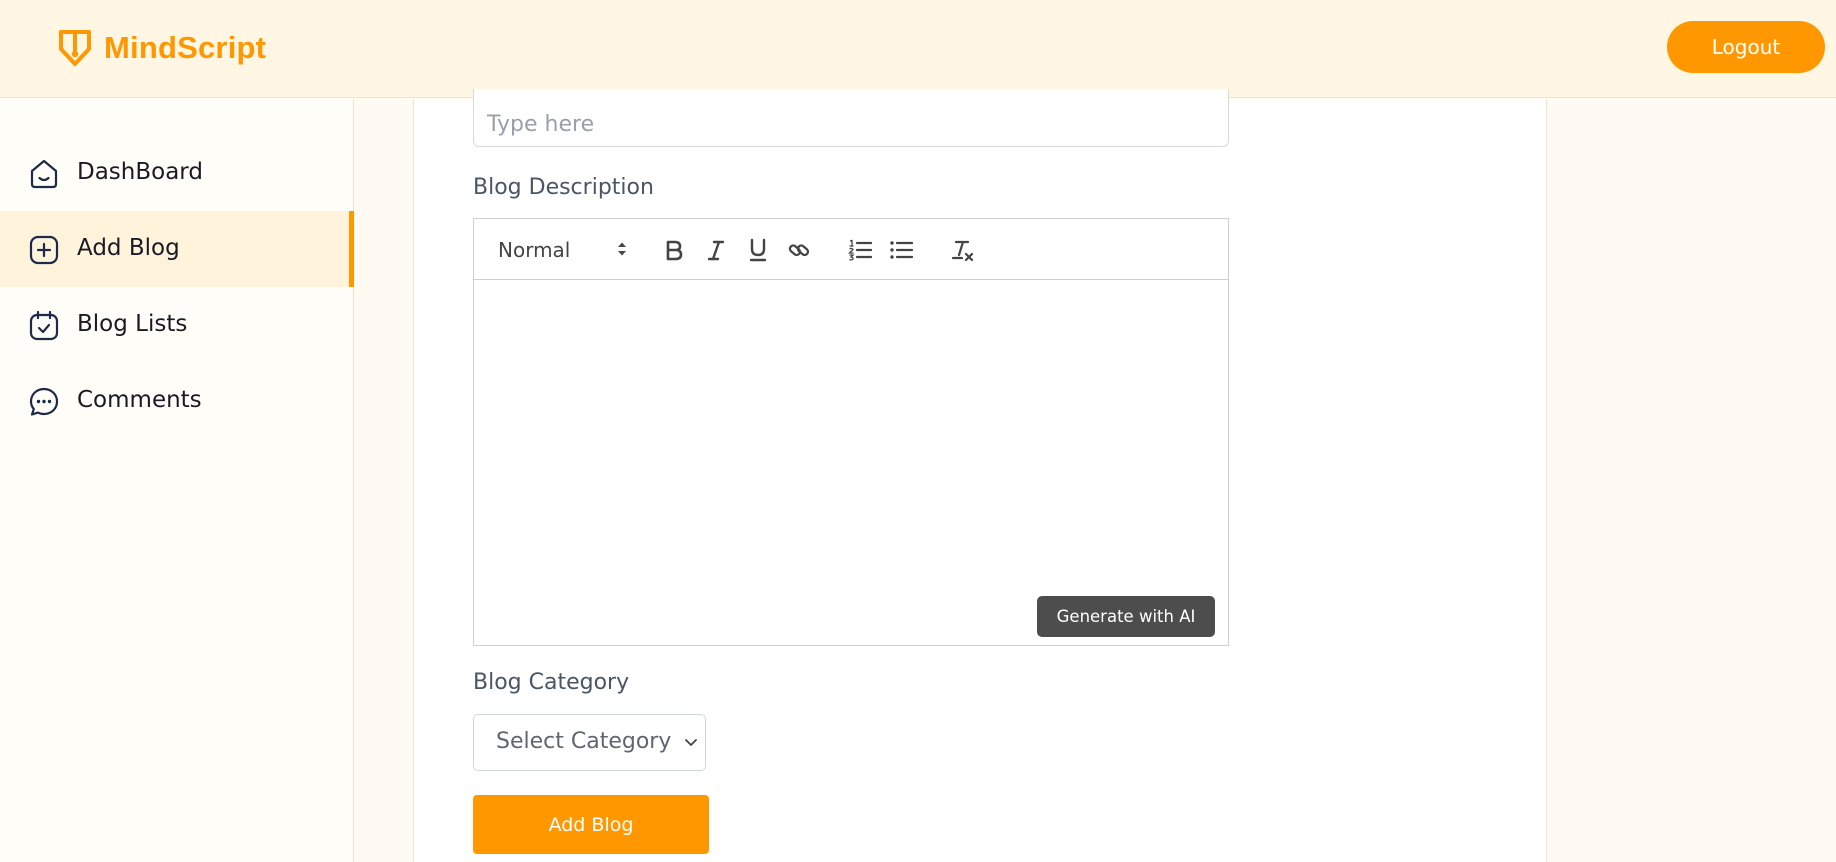 This screenshot has height=862, width=1836. I want to click on sidebar-item-comments: Comments, so click(177, 401).